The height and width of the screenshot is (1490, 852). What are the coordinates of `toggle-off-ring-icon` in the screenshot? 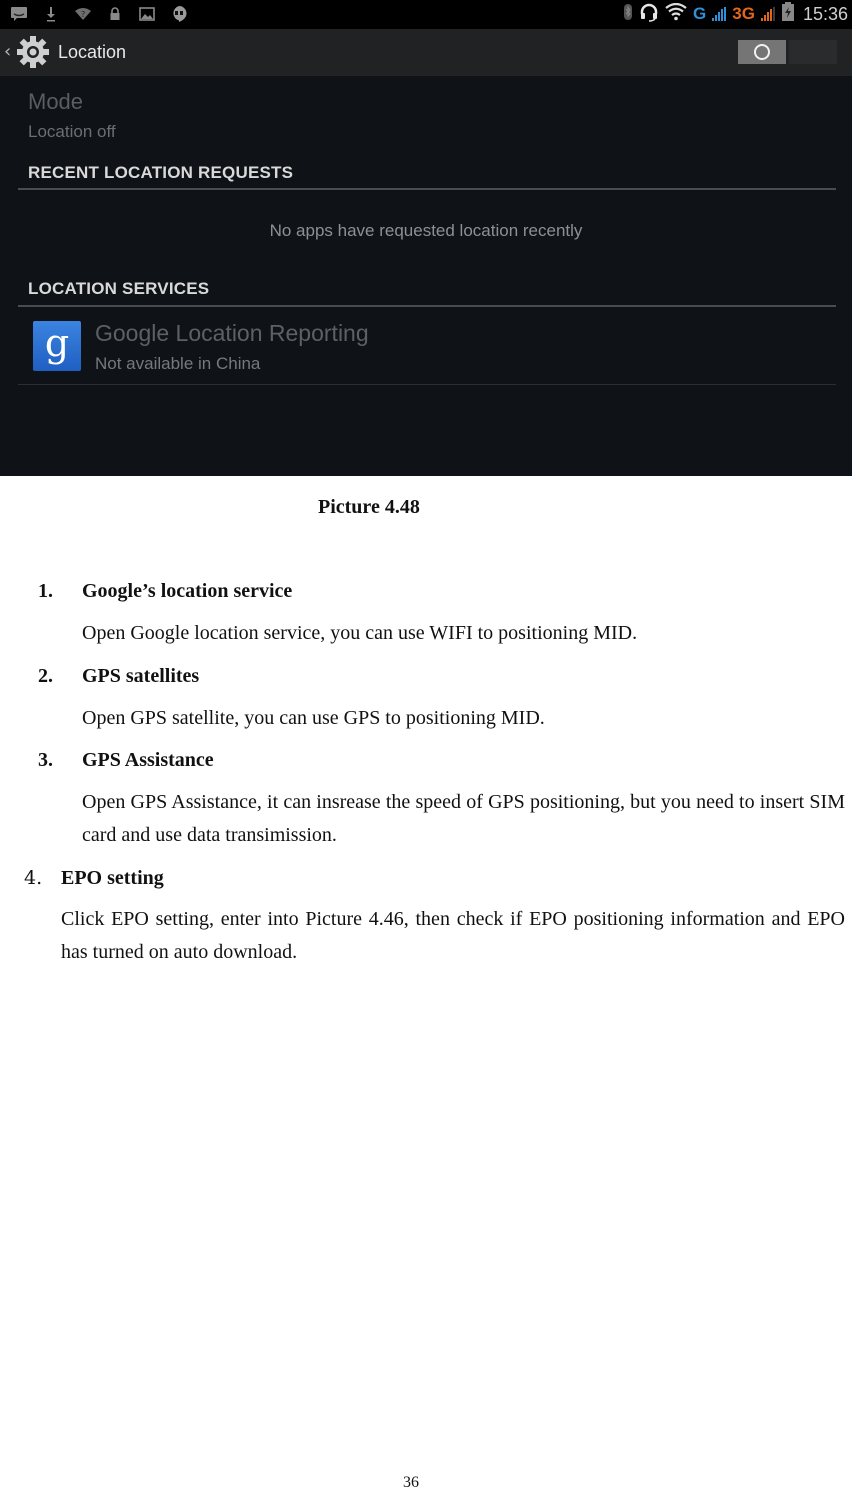 It's located at (762, 52).